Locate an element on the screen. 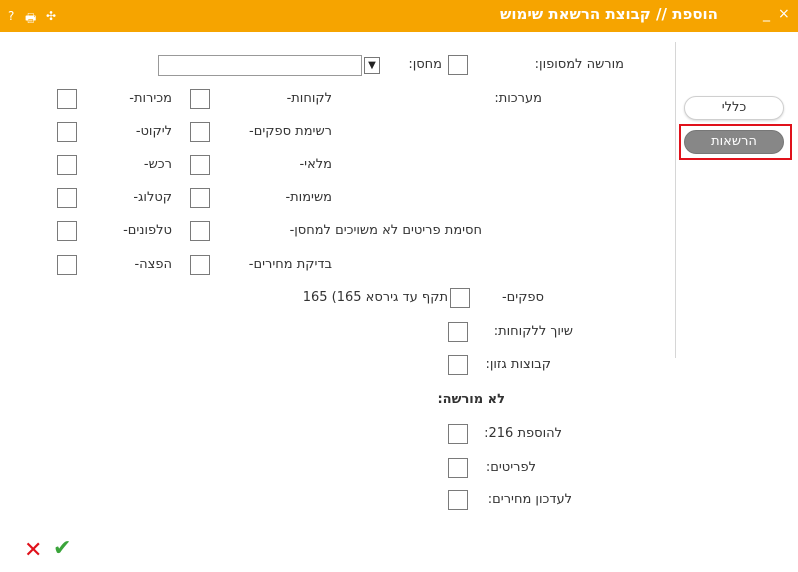 This screenshot has height=572, width=798. assign-customers-checkbox is located at coordinates (458, 332).